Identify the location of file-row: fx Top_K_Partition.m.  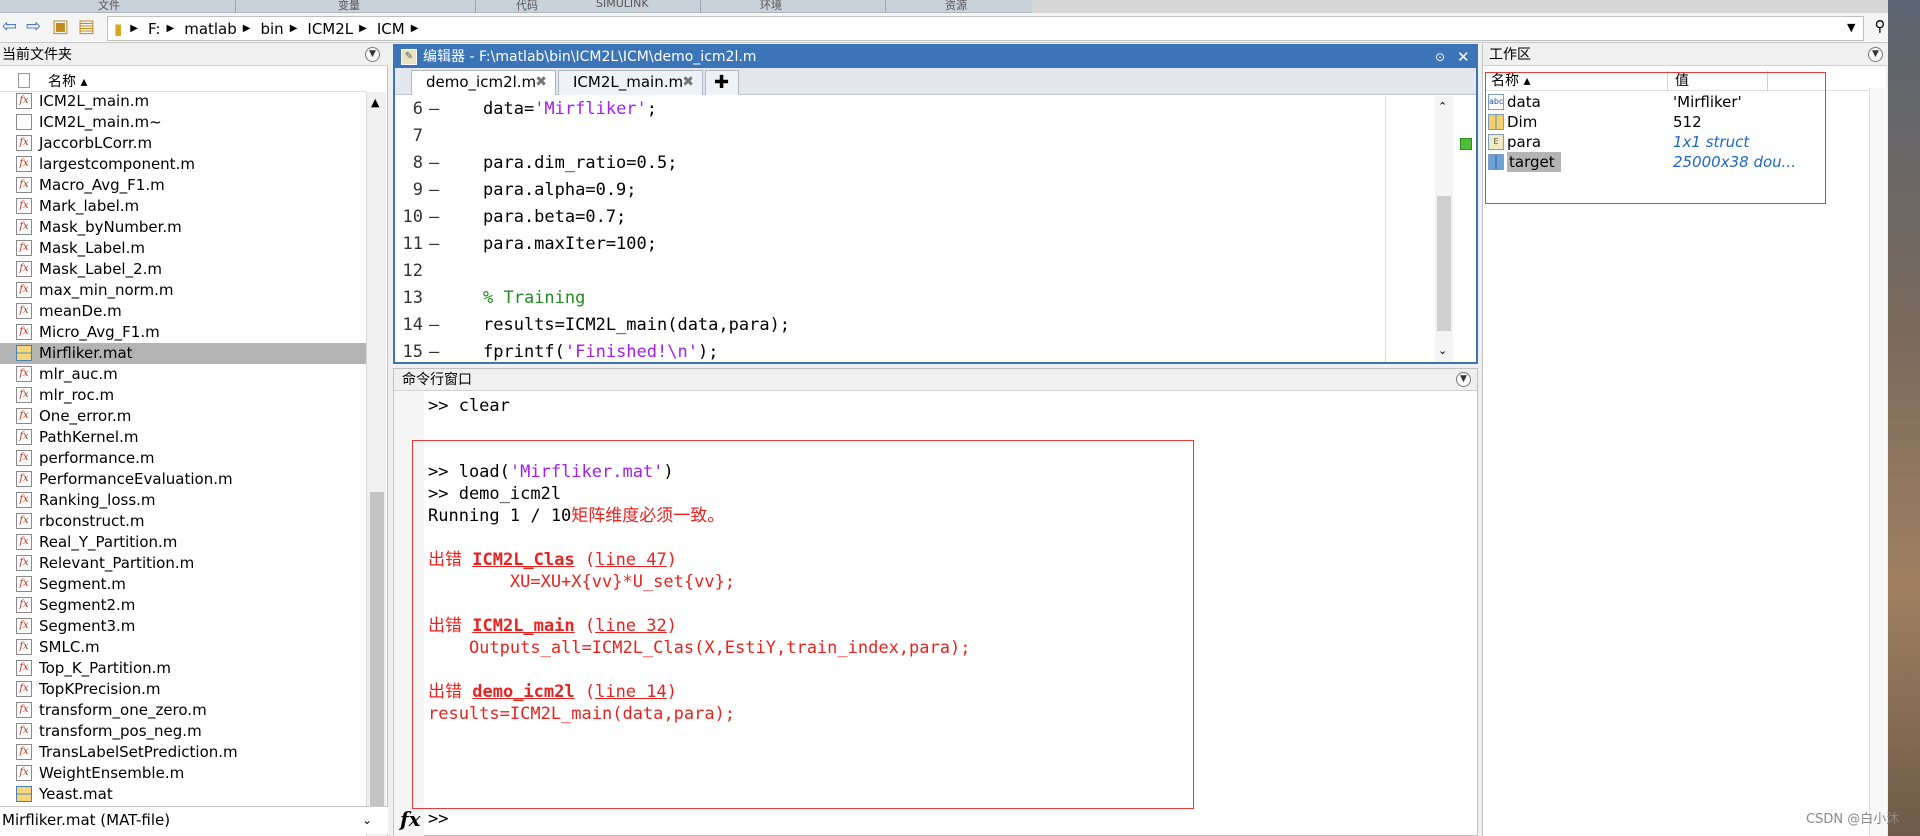
(183, 668).